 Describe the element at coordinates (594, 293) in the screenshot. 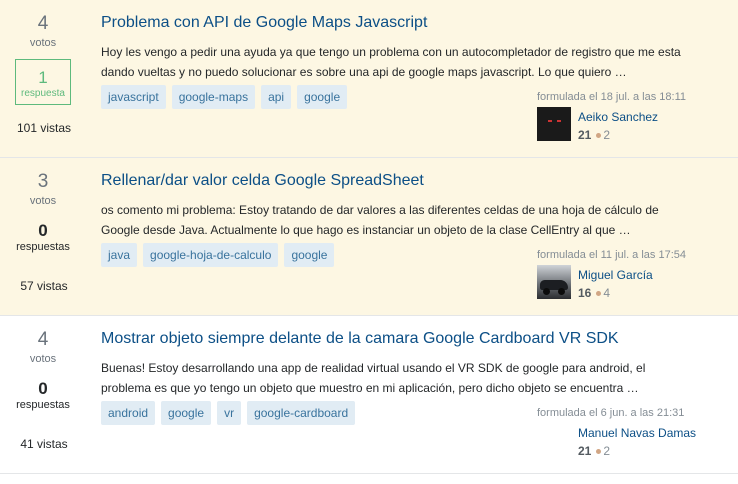

I see `user-reputation: 16 4` at that location.